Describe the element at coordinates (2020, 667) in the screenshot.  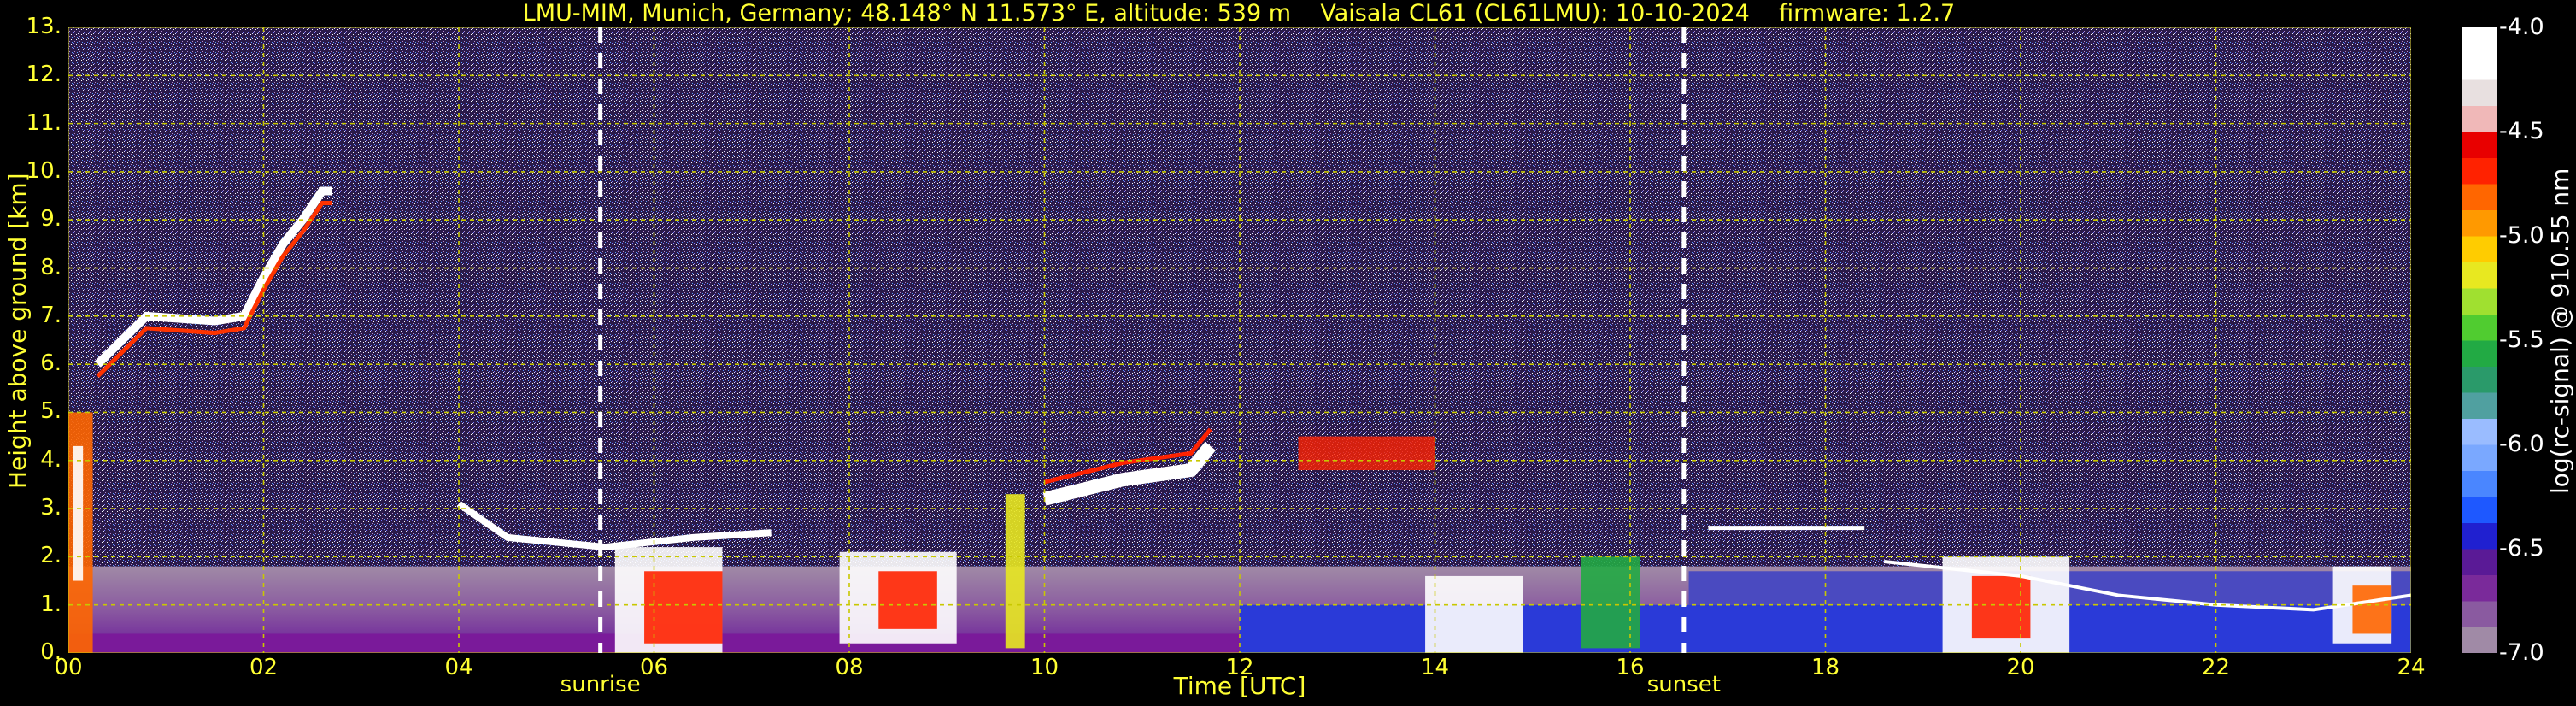
I see `x-tick-label: 20` at that location.